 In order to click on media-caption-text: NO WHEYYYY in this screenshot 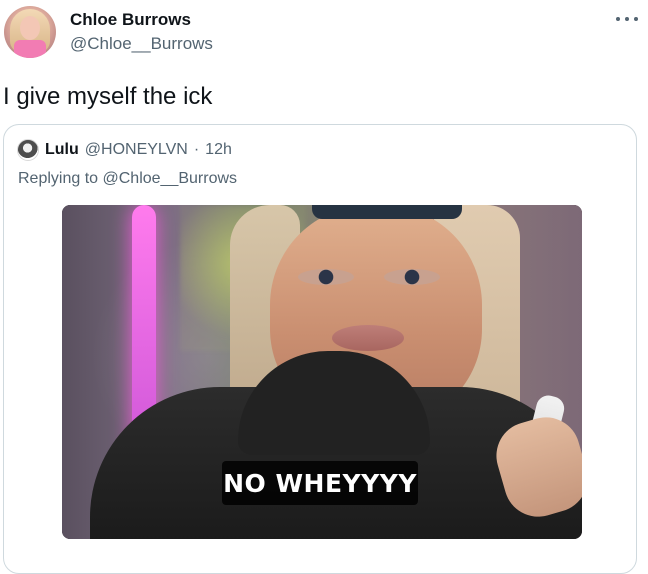, I will do `click(320, 483)`.